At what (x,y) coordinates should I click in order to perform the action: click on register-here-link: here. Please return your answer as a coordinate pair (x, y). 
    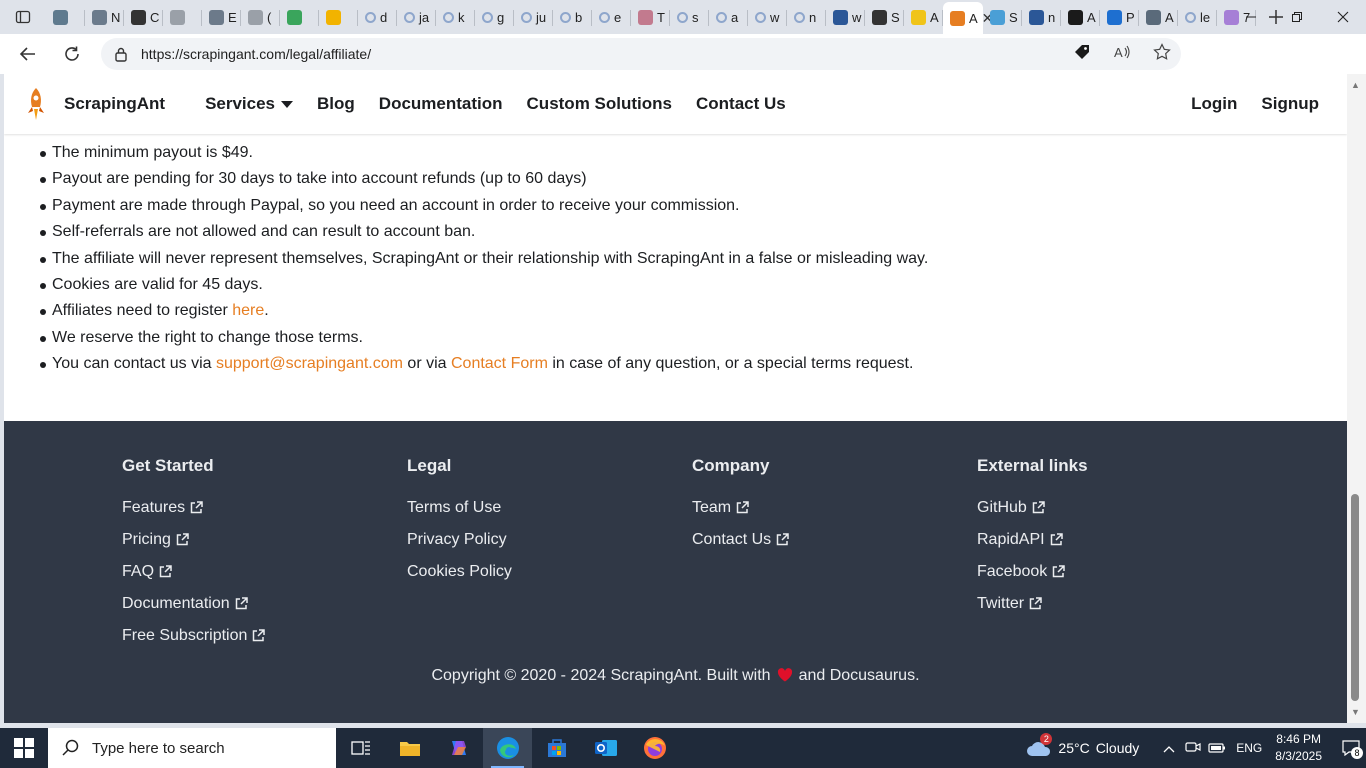
    Looking at the image, I should click on (248, 310).